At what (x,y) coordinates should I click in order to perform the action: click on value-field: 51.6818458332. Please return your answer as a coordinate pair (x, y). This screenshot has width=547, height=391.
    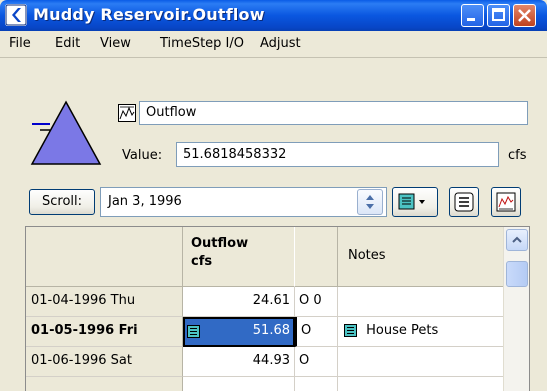
    Looking at the image, I should click on (337, 154).